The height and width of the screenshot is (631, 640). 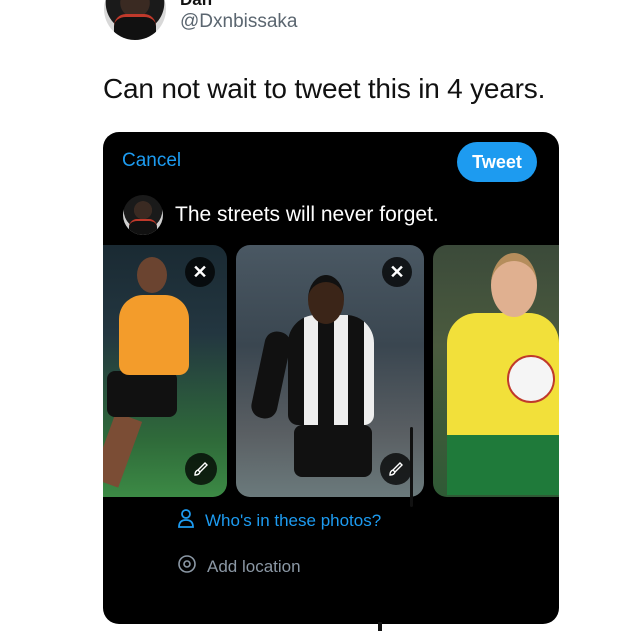 I want to click on add-location-row: Add location, so click(x=239, y=566).